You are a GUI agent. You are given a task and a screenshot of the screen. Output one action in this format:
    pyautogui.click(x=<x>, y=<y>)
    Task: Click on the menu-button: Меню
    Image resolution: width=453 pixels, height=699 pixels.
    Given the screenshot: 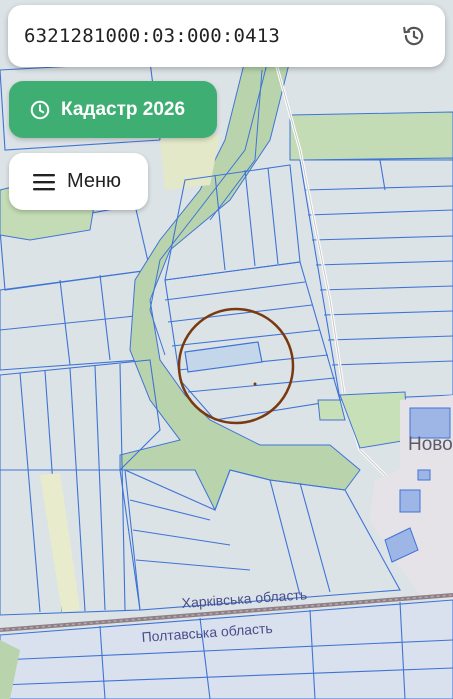 What is the action you would take?
    pyautogui.click(x=78, y=181)
    